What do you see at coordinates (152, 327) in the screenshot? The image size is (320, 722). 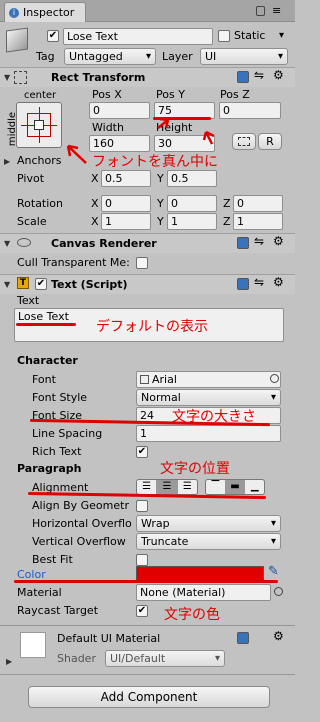 I see `annotation-default-display: デフォルトの表示` at bounding box center [152, 327].